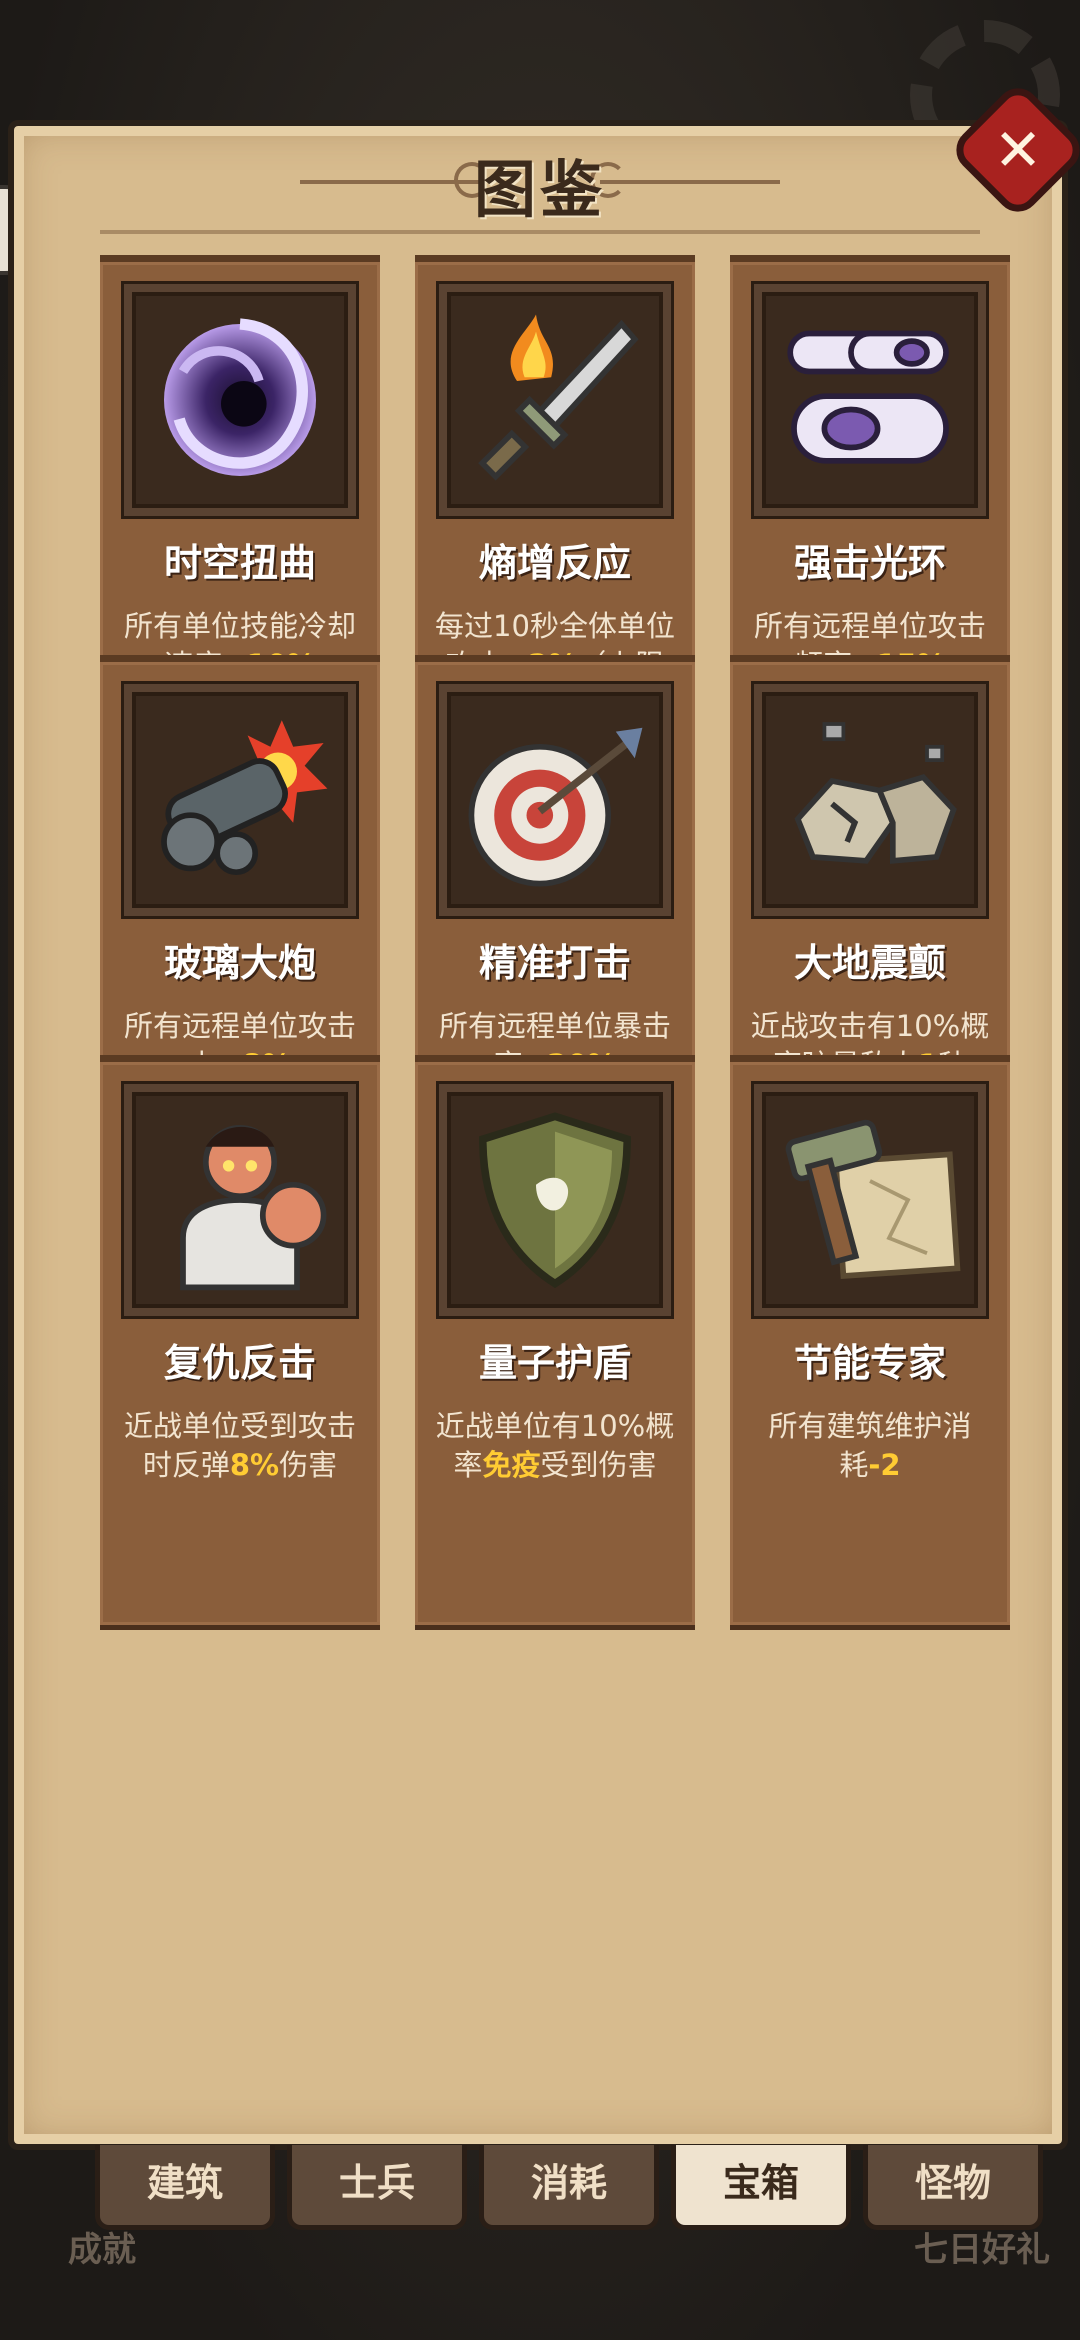 This screenshot has height=2340, width=1080. Describe the element at coordinates (869, 563) in the screenshot. I see `card-title: 强击光环` at that location.